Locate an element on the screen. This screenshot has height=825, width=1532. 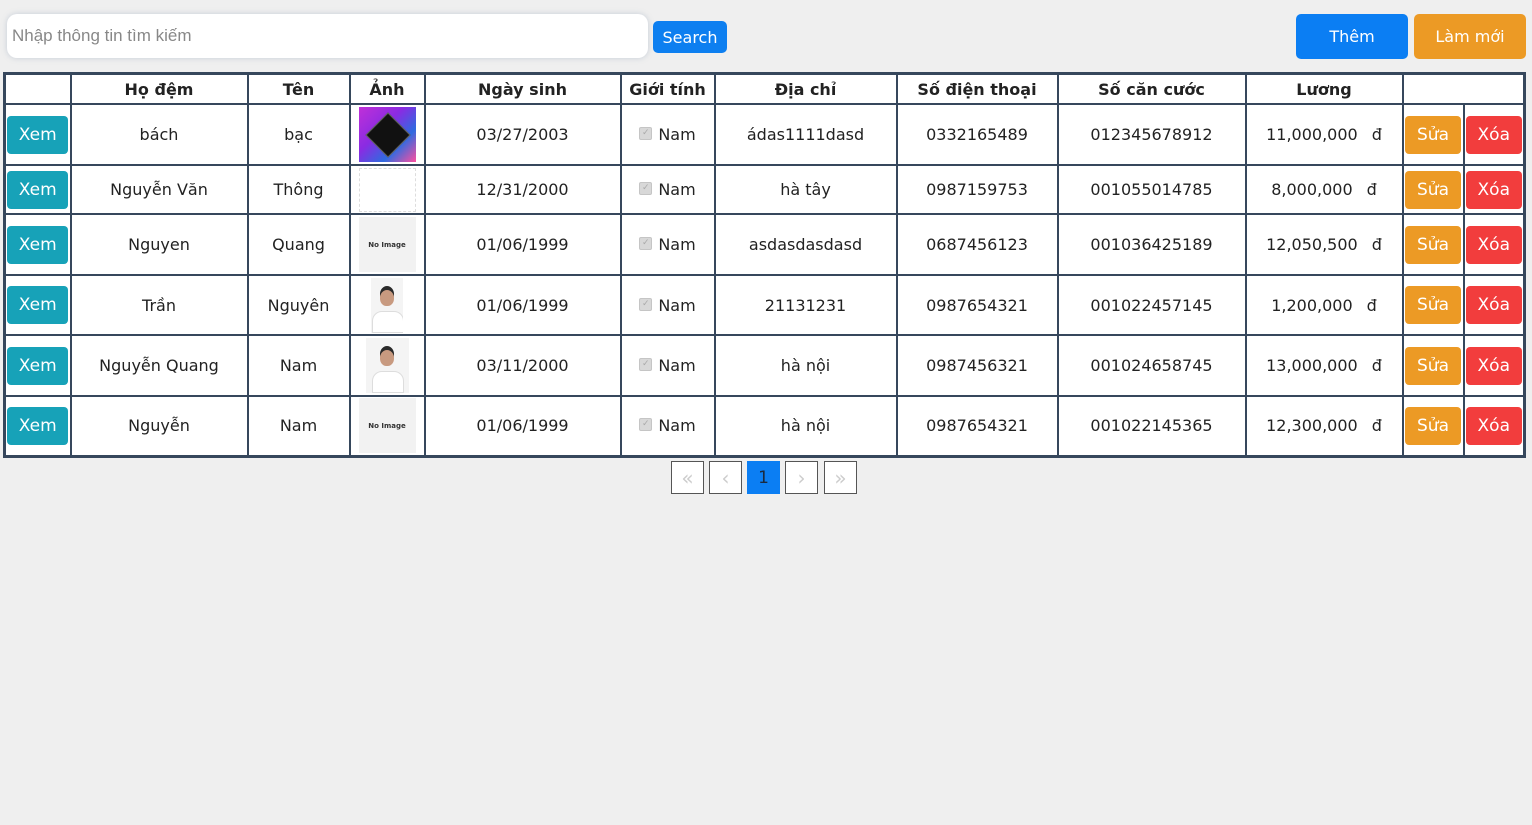
prev-page-button: ‹ is located at coordinates (725, 477).